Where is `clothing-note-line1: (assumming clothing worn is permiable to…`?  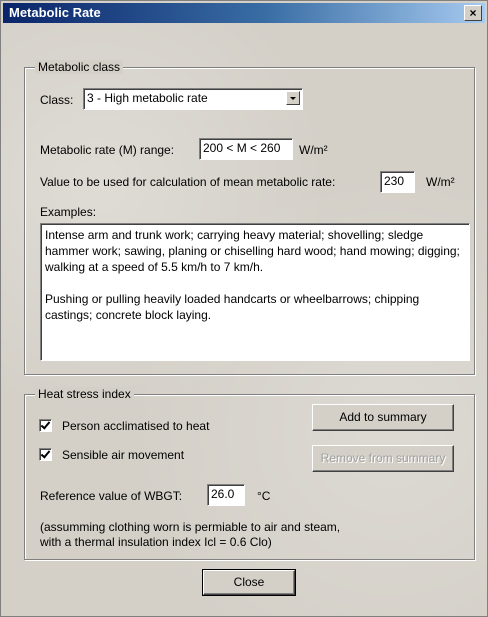
clothing-note-line1: (assumming clothing worn is permiable to… is located at coordinates (190, 527).